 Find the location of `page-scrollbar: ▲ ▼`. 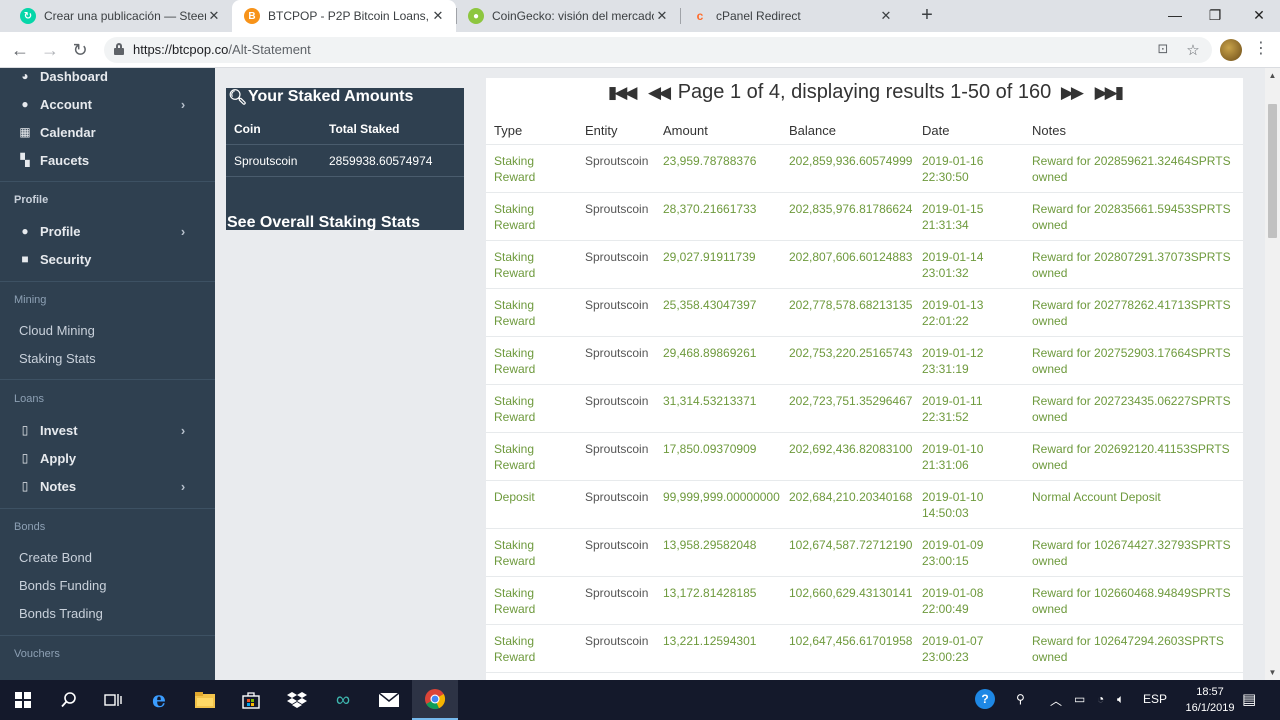

page-scrollbar: ▲ ▼ is located at coordinates (1272, 374).